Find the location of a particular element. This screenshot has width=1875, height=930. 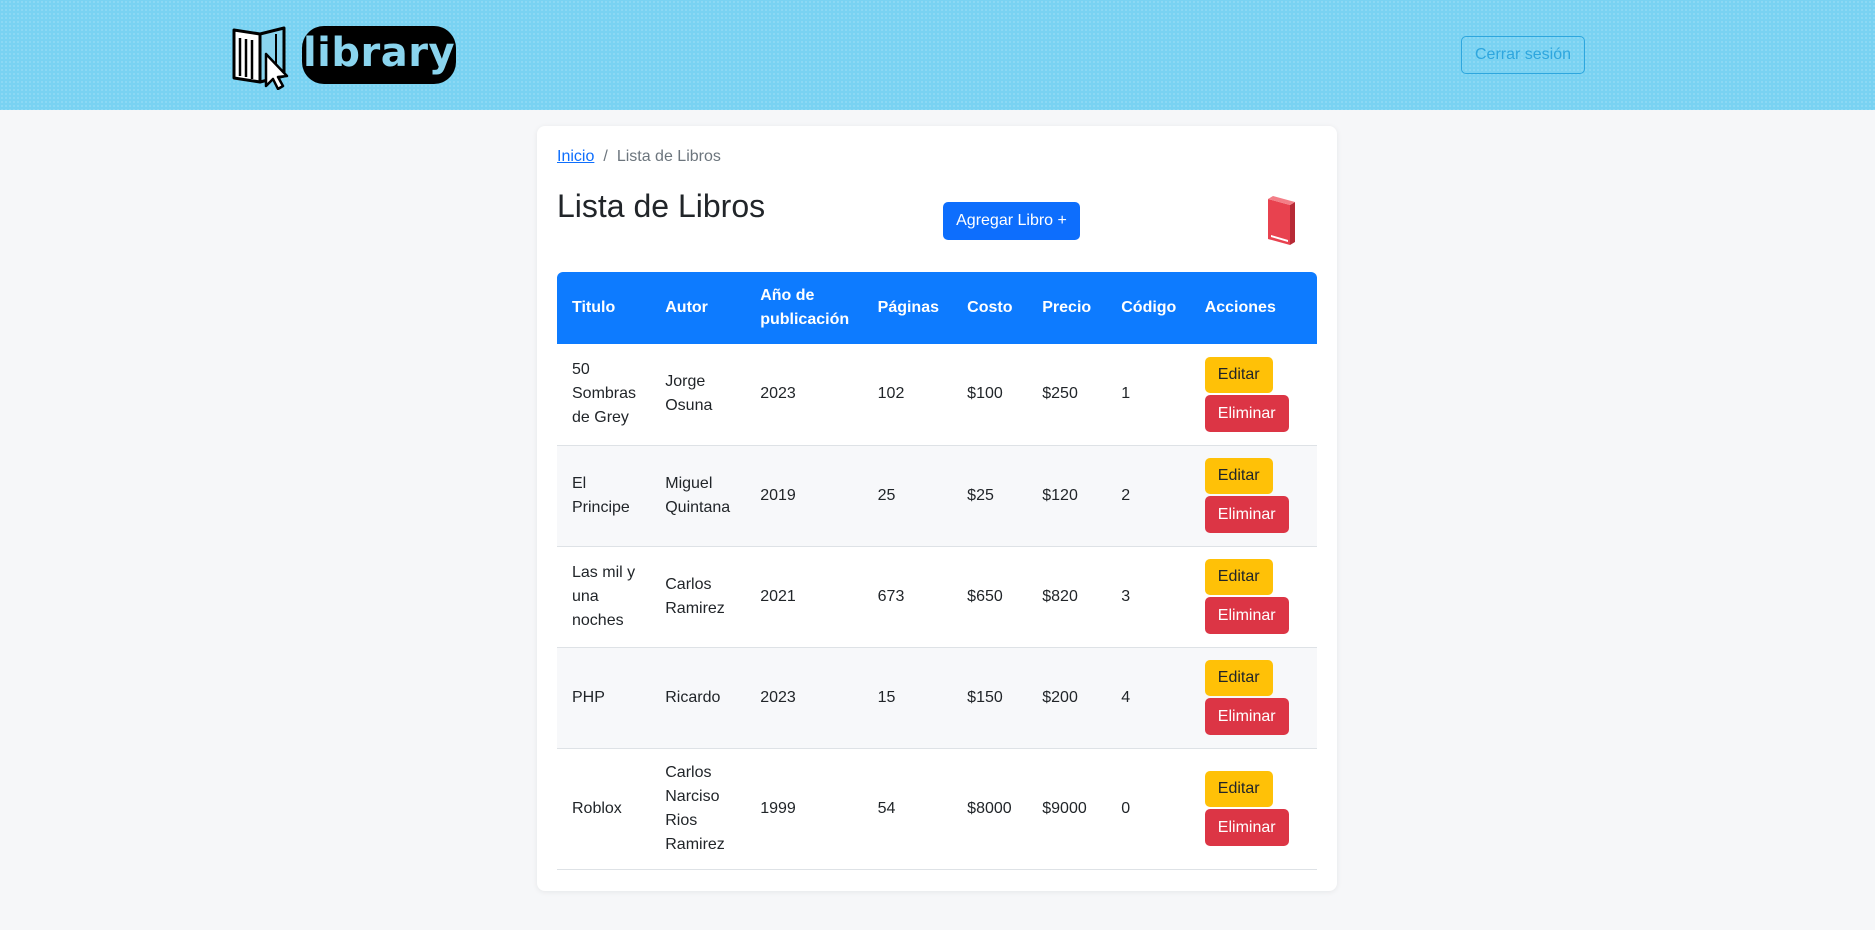

cell-anio: 2021 is located at coordinates (804, 597).